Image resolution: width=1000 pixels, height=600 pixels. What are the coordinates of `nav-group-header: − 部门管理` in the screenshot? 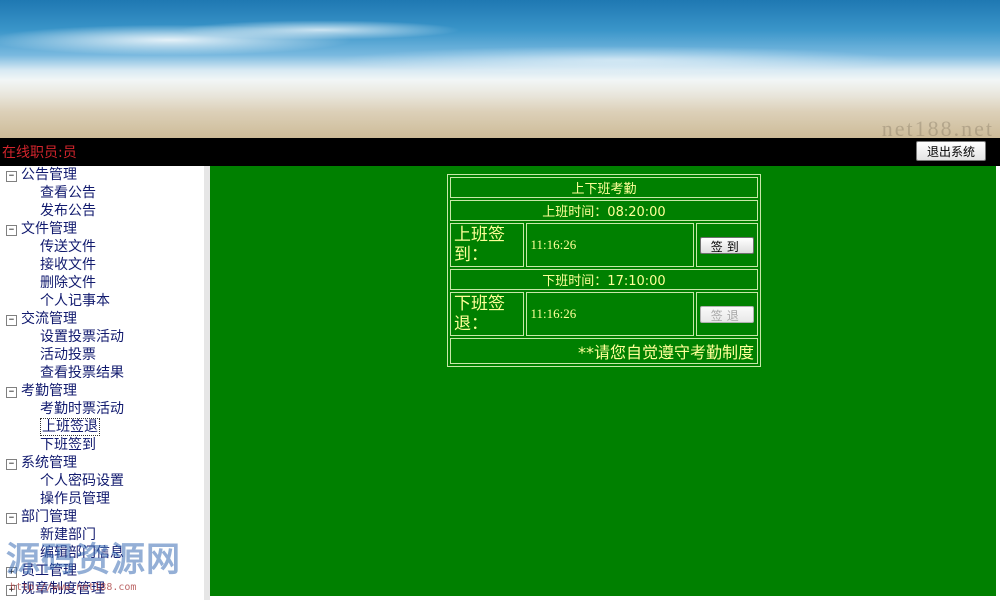 It's located at (102, 517).